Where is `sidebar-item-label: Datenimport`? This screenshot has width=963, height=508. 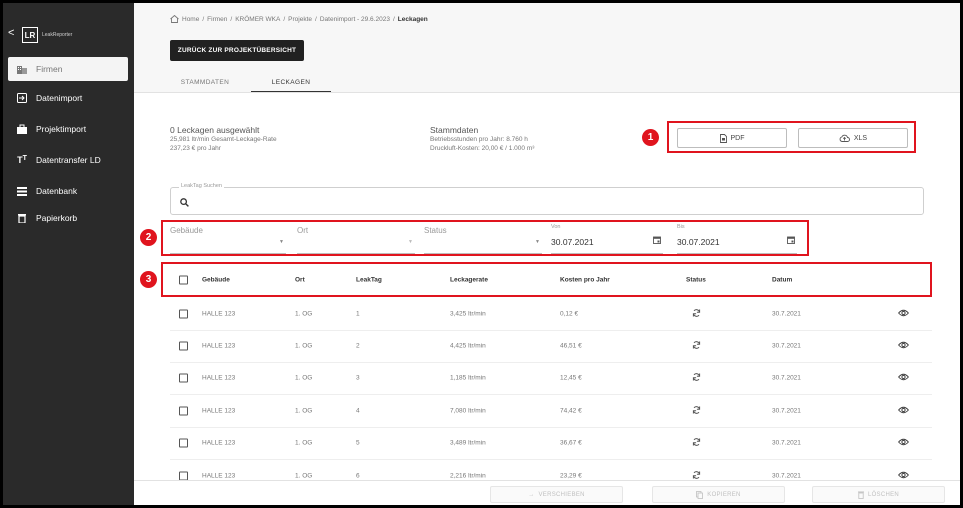
sidebar-item-label: Datenimport is located at coordinates (59, 98).